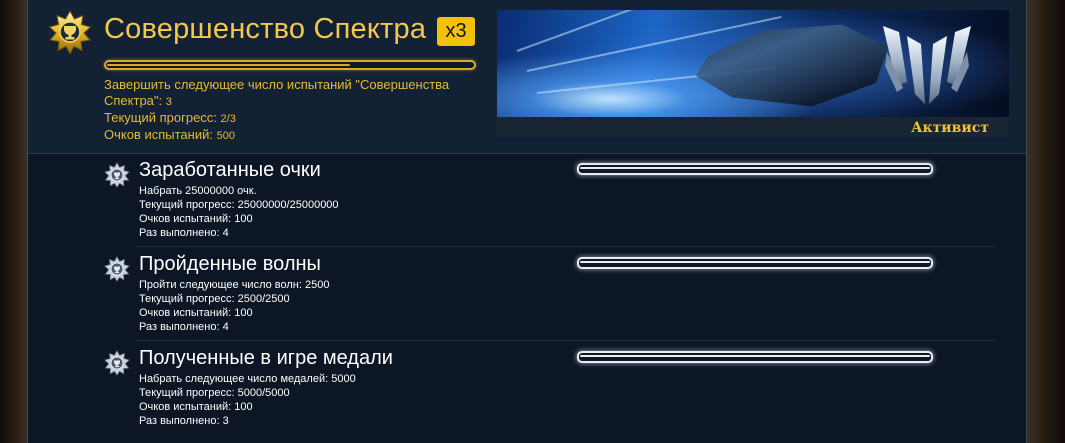 The height and width of the screenshot is (443, 1065). Describe the element at coordinates (198, 191) in the screenshot. I see `challenge-goal: Набрать 25000000 очк.` at that location.